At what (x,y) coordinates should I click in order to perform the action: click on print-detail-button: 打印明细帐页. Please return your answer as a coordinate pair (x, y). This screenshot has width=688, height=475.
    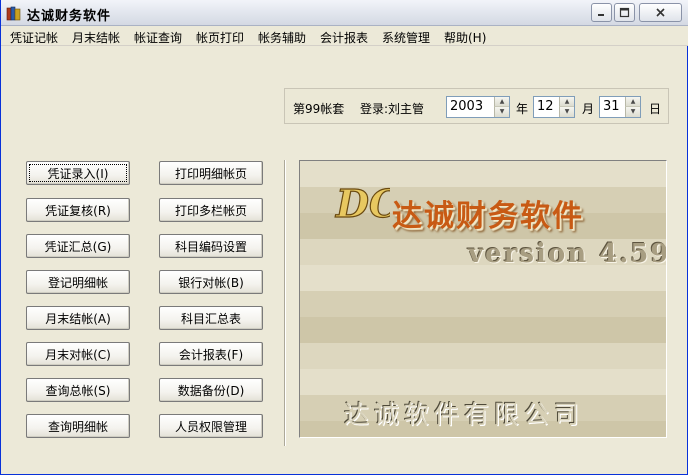
    Looking at the image, I should click on (211, 173).